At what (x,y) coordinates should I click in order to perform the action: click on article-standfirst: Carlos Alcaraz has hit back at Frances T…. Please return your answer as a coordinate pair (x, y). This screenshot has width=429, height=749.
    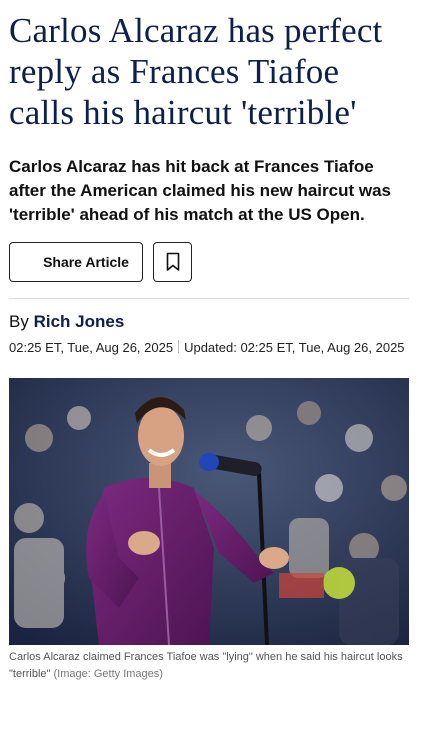
    Looking at the image, I should click on (200, 190).